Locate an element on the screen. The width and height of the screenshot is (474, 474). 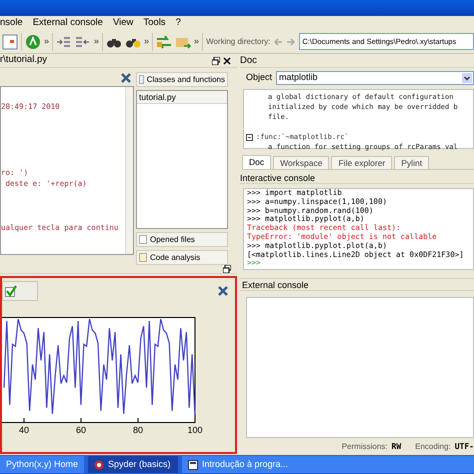
apply-button is located at coordinates (20, 291).